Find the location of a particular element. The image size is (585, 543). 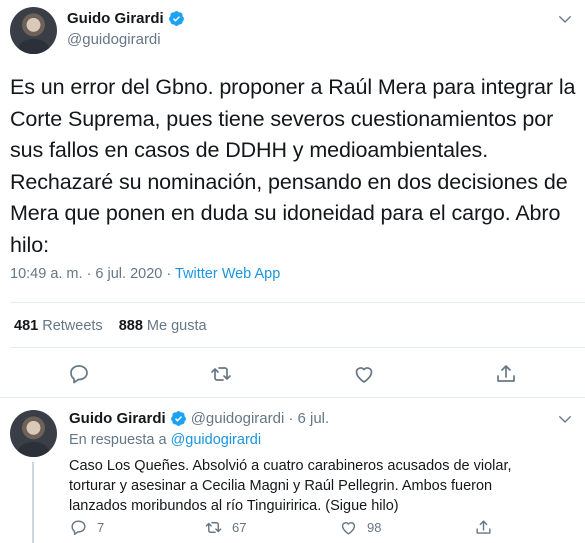

thread-line is located at coordinates (33, 502).